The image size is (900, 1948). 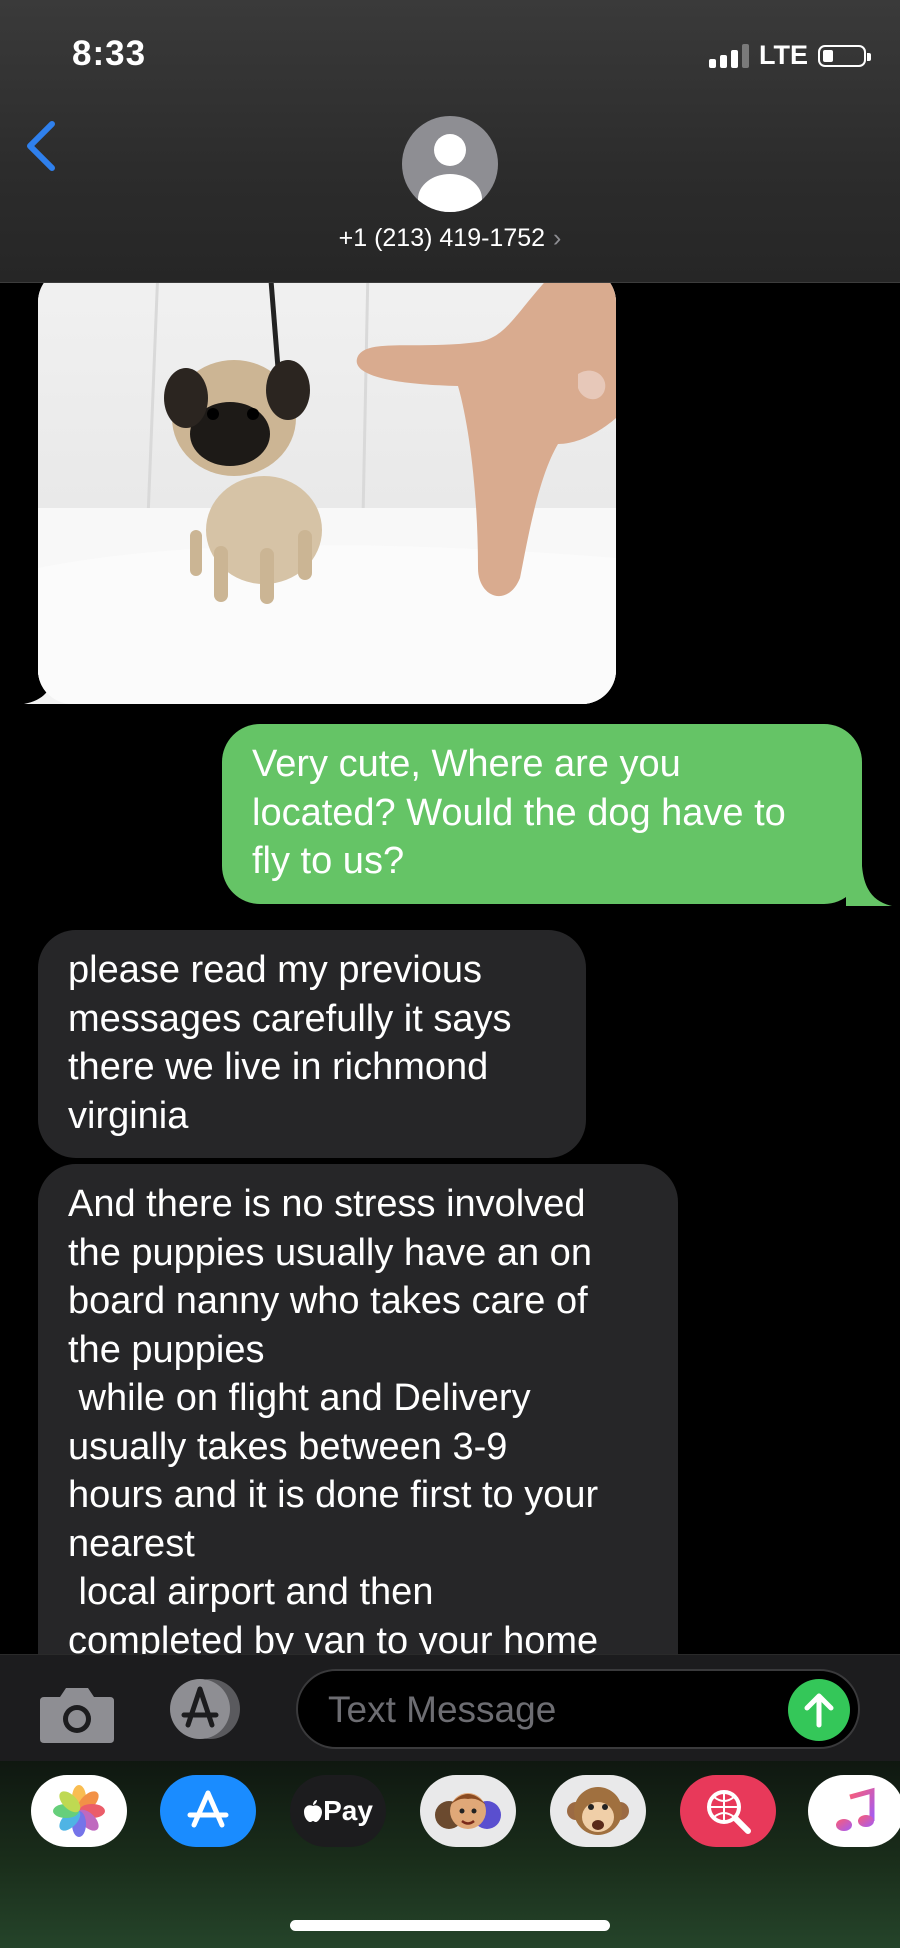 I want to click on message-line: there we live in richmond, so click(x=278, y=1067).